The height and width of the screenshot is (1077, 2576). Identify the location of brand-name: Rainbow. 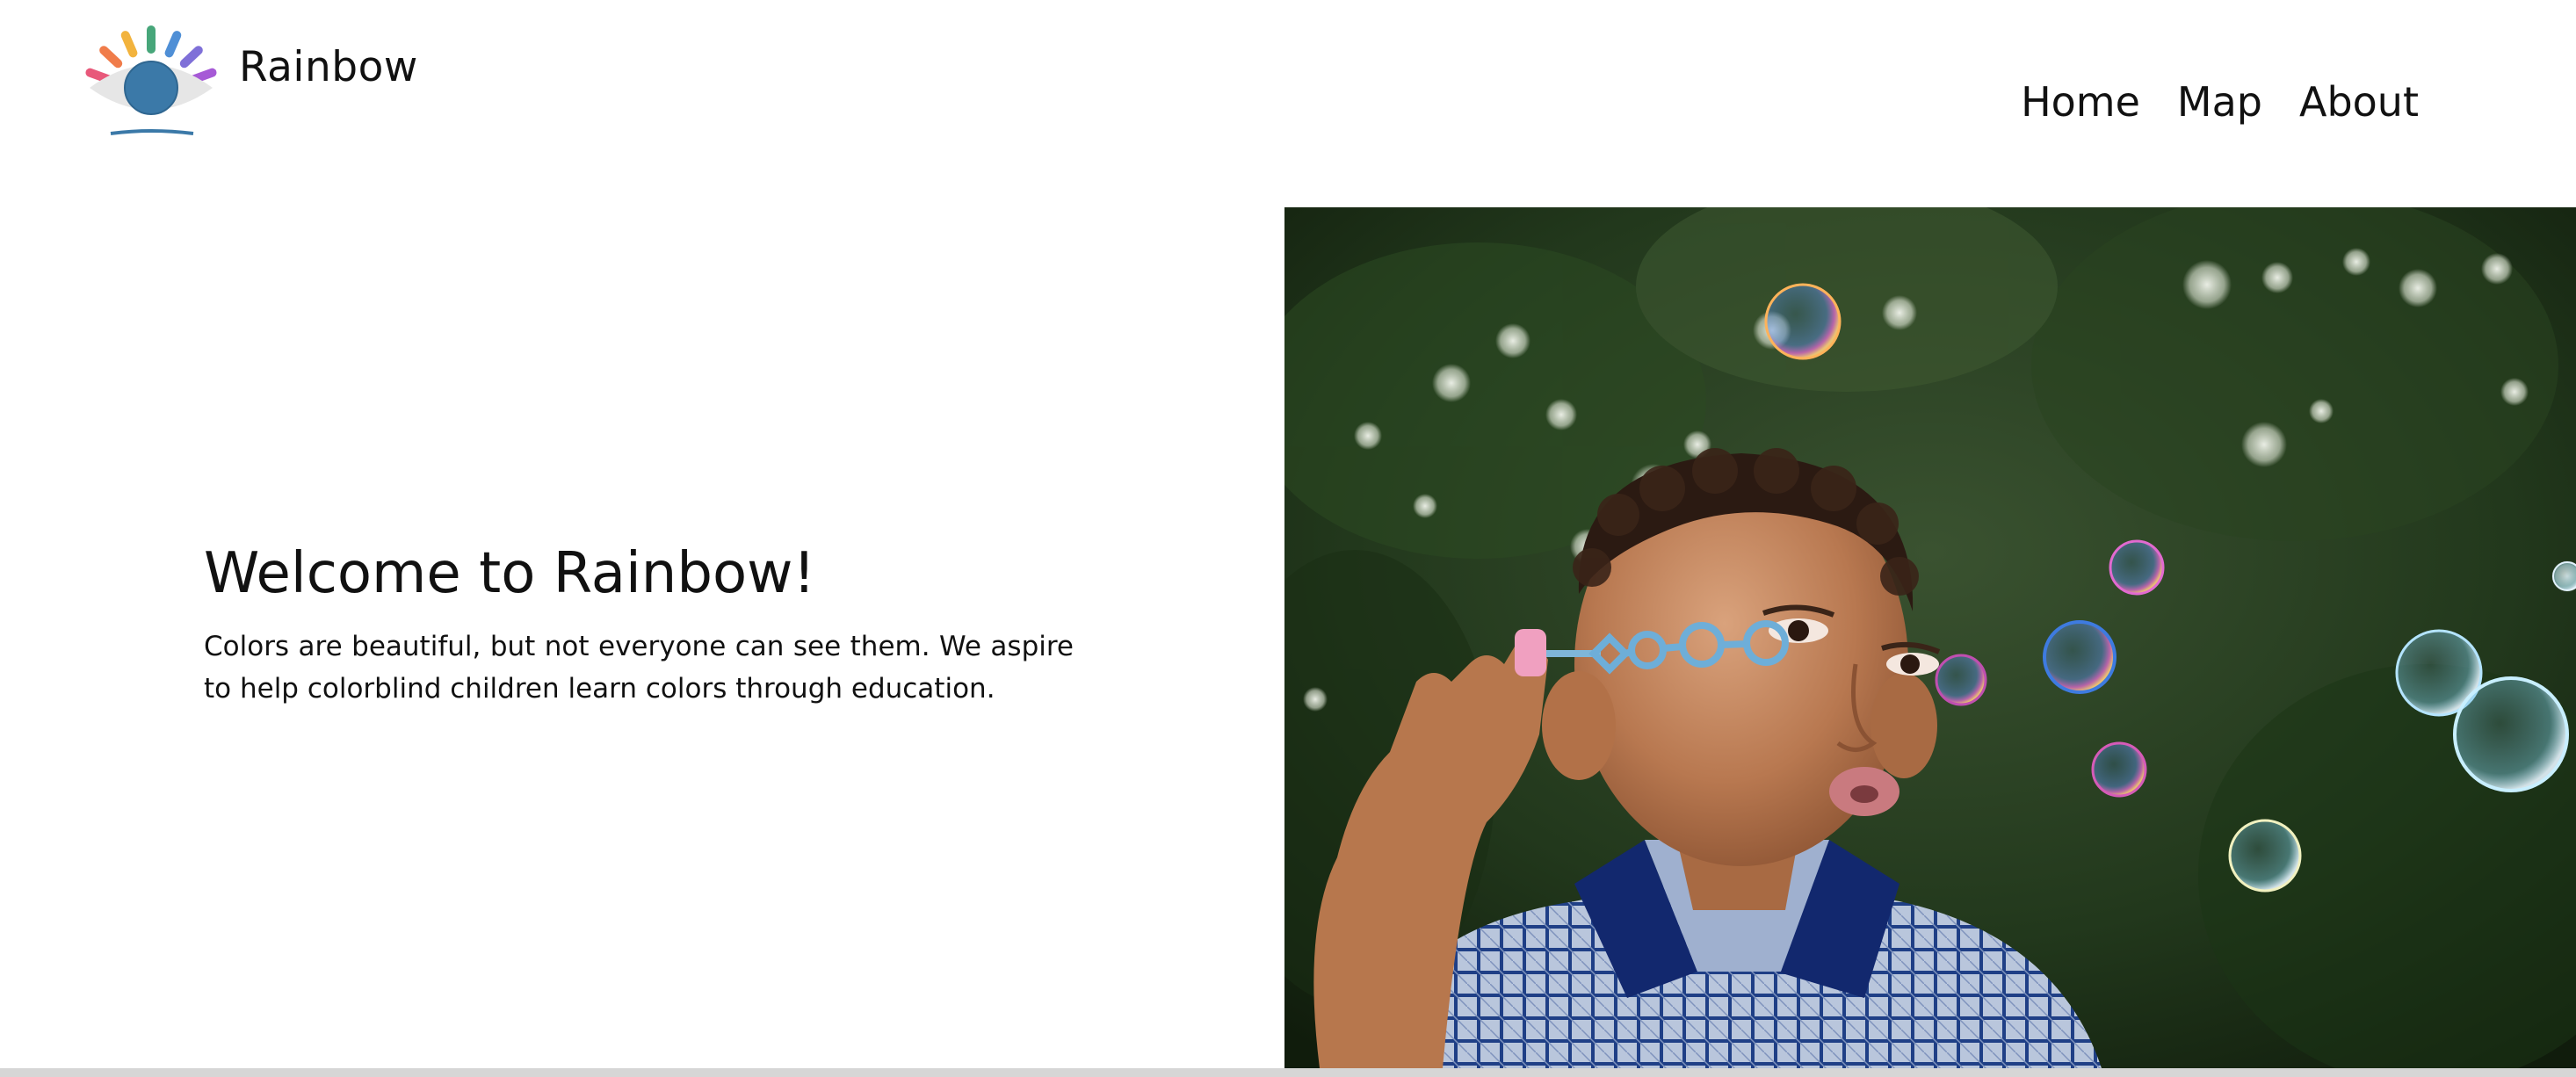
(328, 66).